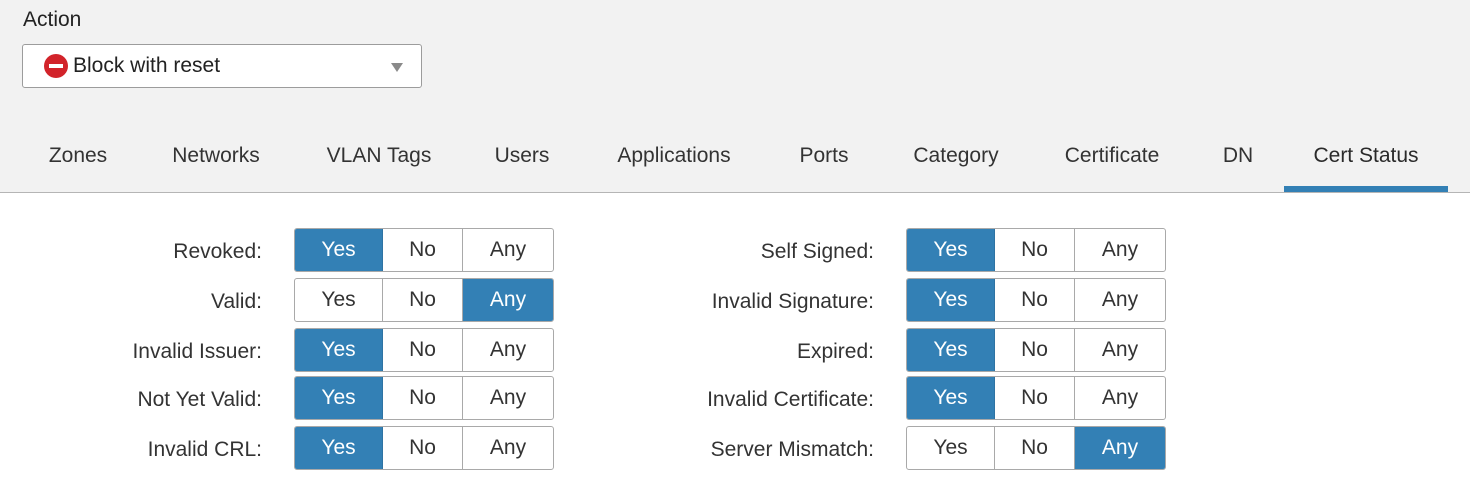 Image resolution: width=1470 pixels, height=496 pixels. I want to click on expired-toggle: Yes No Any, so click(1036, 350).